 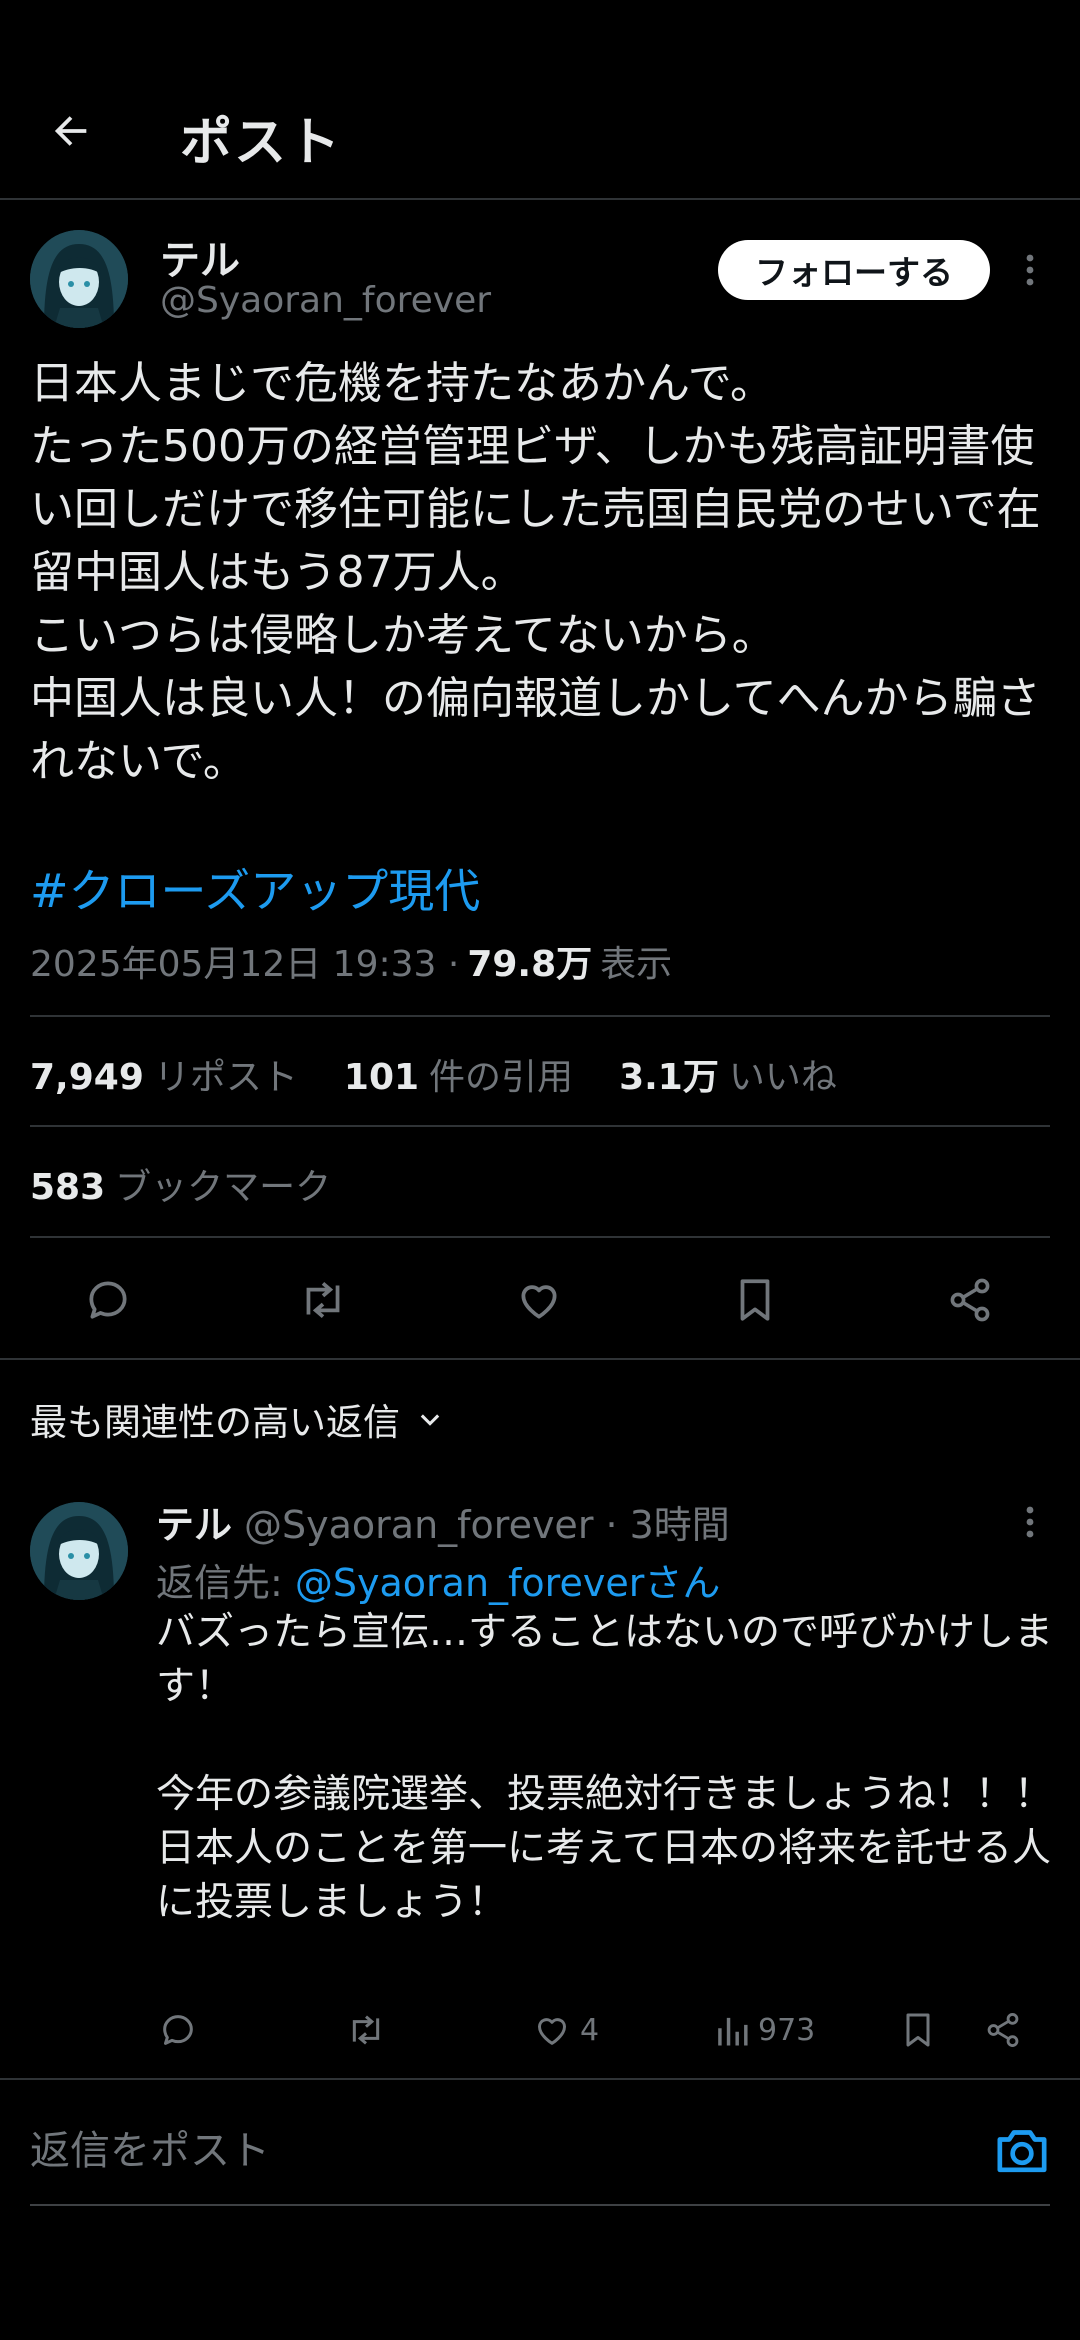 What do you see at coordinates (540, 2205) in the screenshot?
I see `composer-underline` at bounding box center [540, 2205].